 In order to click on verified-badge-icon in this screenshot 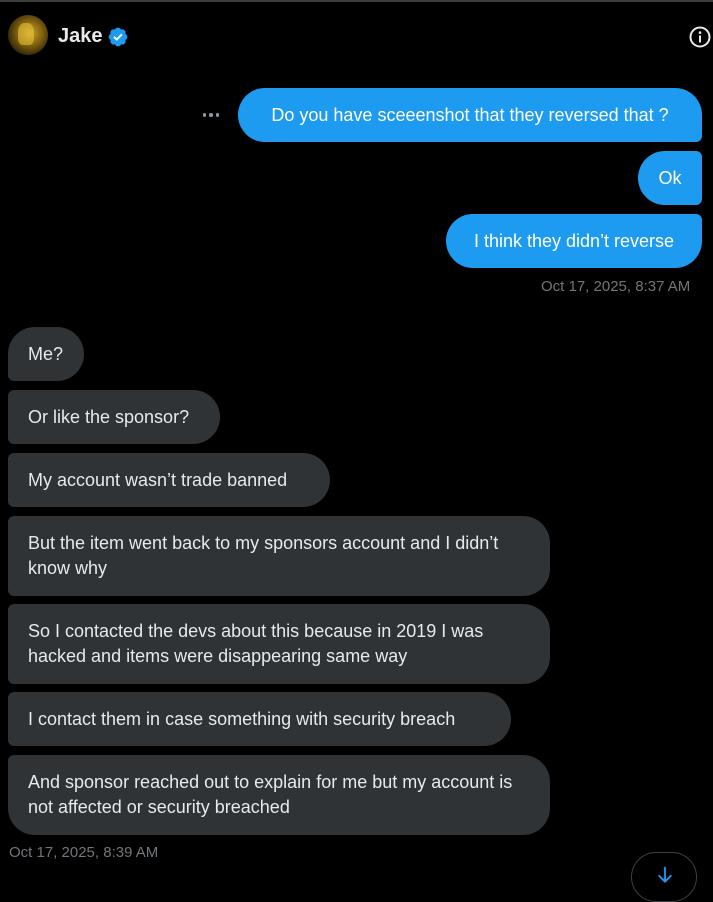, I will do `click(118, 37)`.